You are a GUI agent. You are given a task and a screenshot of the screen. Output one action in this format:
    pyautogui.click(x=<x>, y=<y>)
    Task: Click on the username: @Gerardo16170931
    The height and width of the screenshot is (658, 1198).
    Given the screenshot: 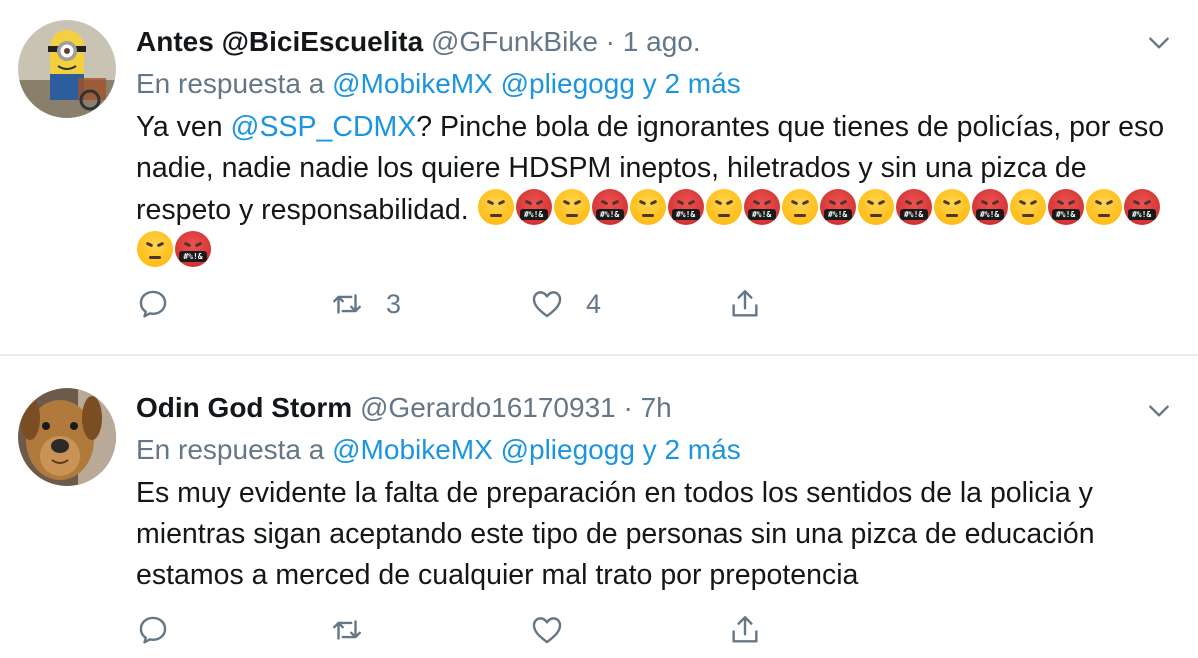 What is the action you would take?
    pyautogui.click(x=488, y=407)
    